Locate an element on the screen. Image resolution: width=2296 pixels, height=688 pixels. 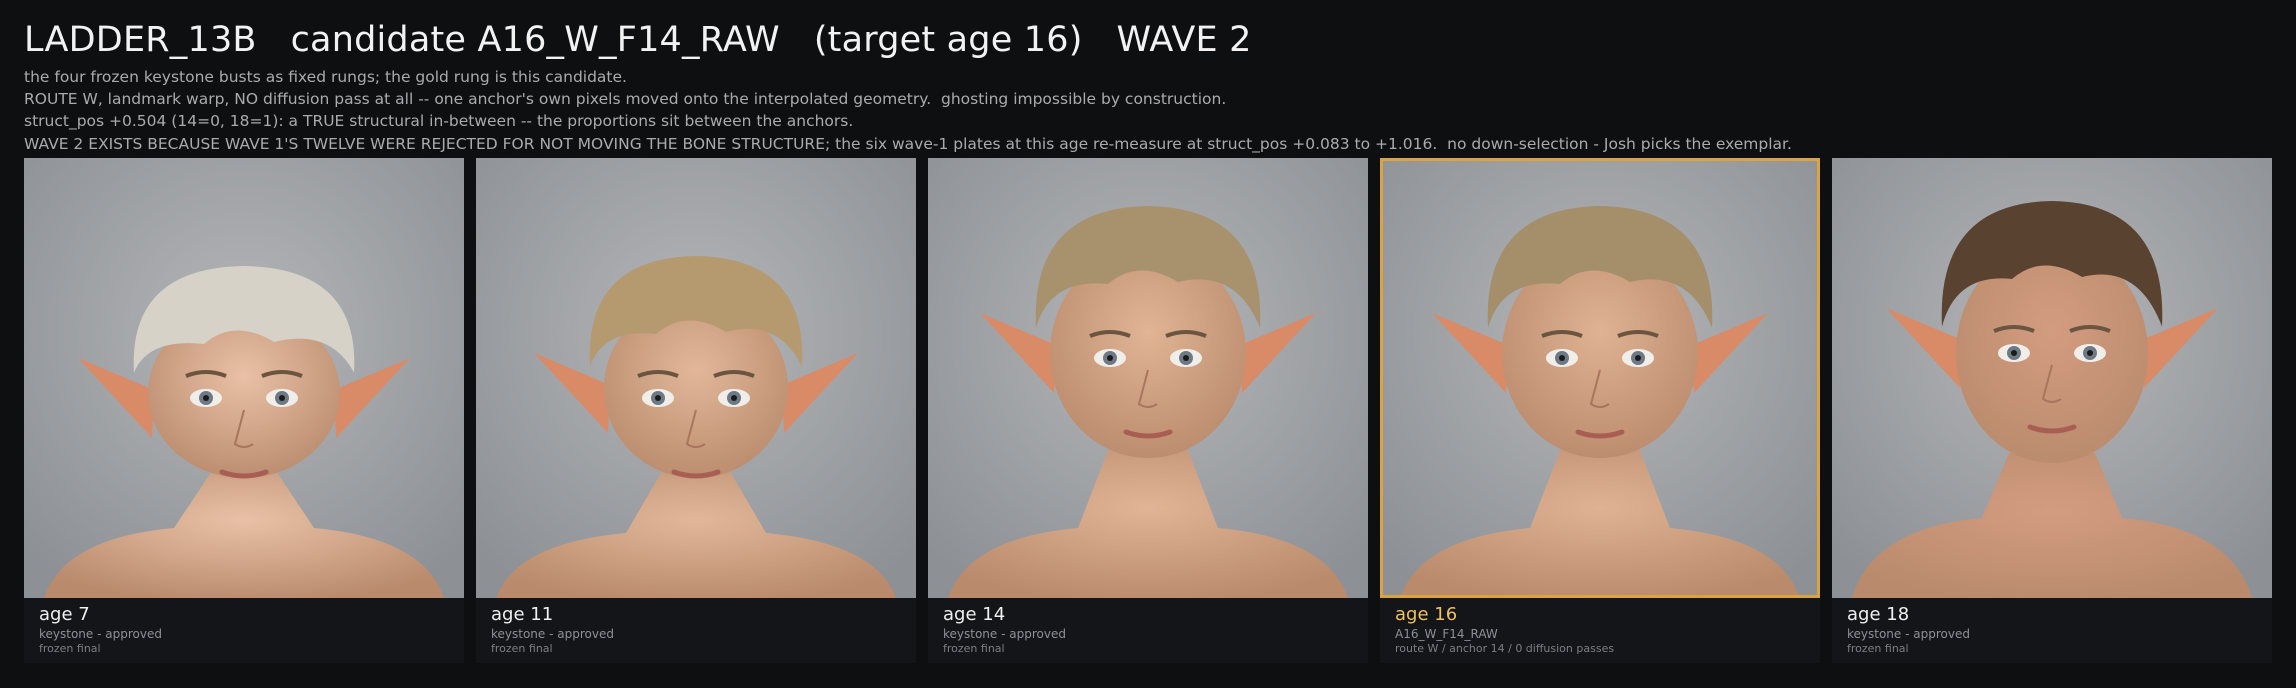
caption: age 11 keystone - approved frozen final is located at coordinates (696, 627).